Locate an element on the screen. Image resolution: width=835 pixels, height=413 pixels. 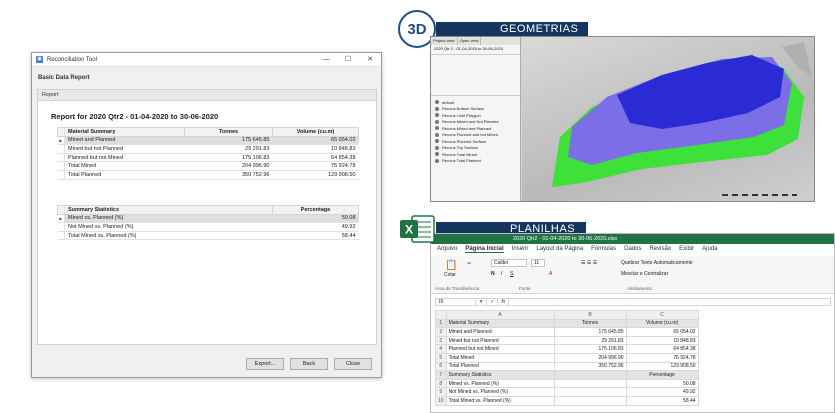
sheet-row: 10 Total Mined vs. Planned (%) 58.44 is located at coordinates (567, 400).